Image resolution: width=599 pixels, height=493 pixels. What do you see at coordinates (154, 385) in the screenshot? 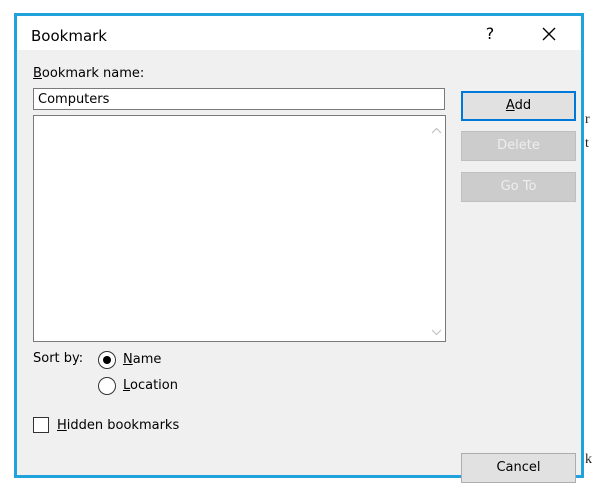
I see `label-text: ocation` at bounding box center [154, 385].